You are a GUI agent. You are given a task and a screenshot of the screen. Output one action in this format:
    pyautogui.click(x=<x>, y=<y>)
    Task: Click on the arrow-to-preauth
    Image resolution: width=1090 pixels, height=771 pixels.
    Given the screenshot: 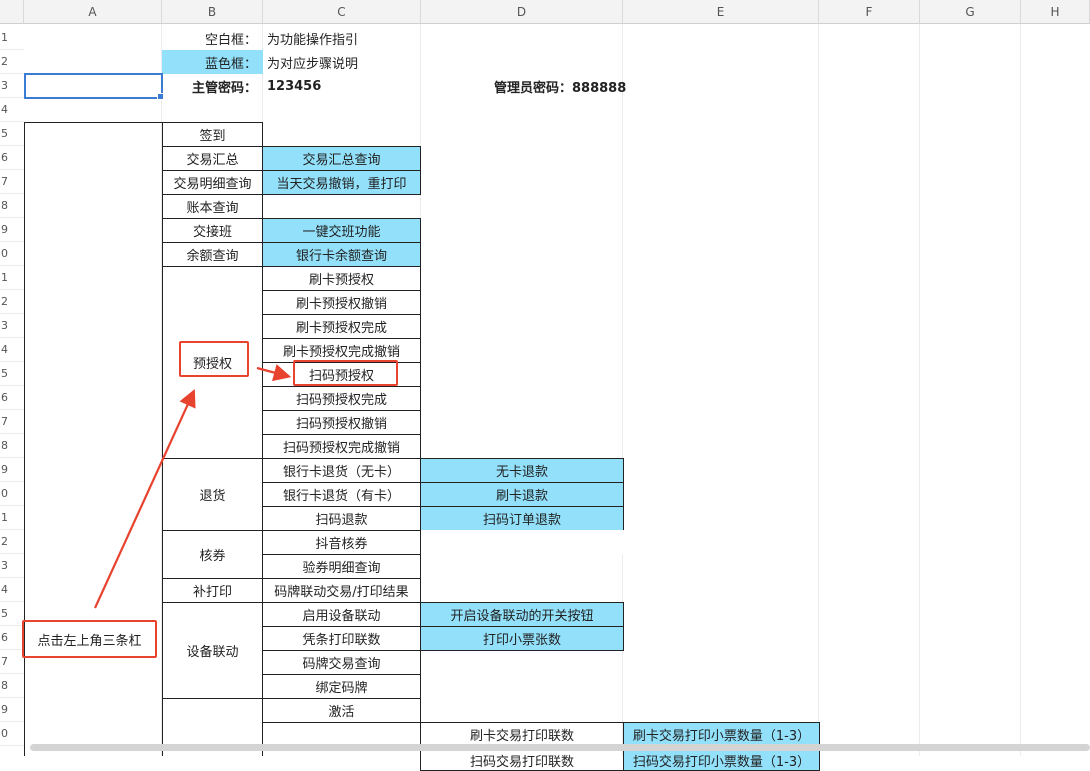 What is the action you would take?
    pyautogui.click(x=144, y=498)
    